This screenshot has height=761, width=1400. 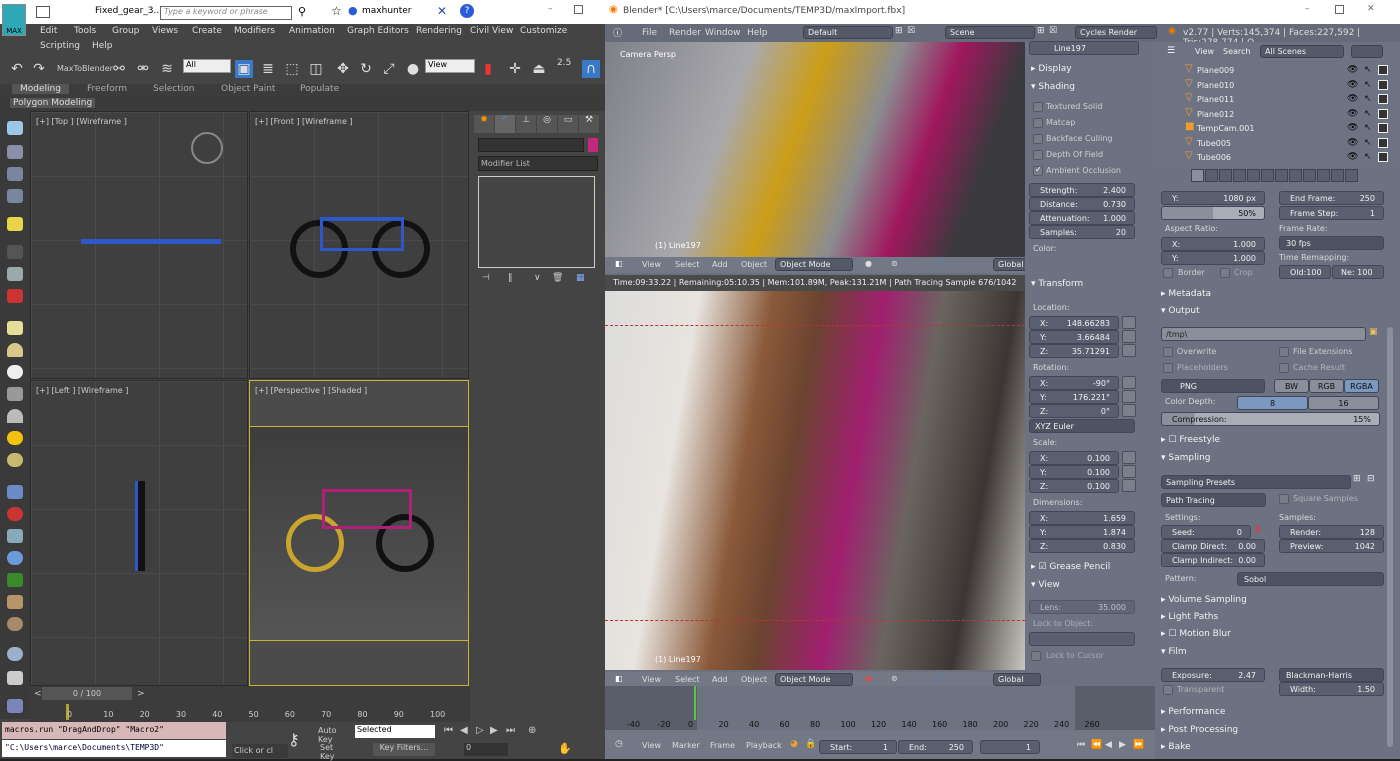 I want to click on selection-region-icon: ⬚, so click(x=292, y=69).